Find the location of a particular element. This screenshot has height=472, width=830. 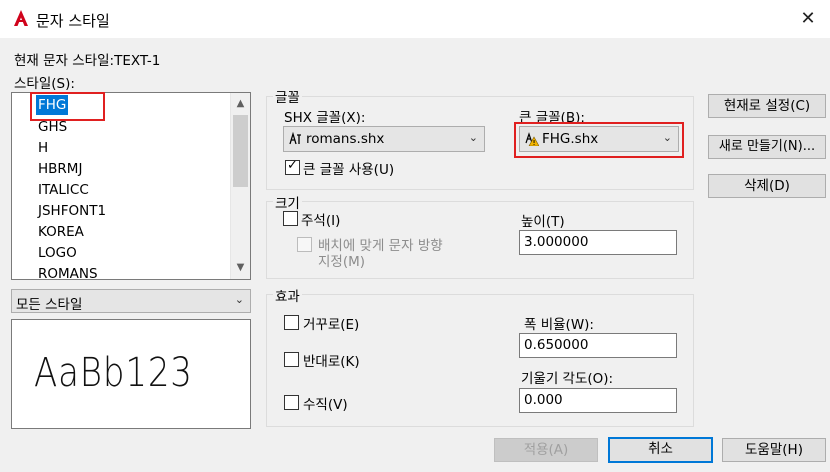

height-value: 3.000000 is located at coordinates (556, 242).